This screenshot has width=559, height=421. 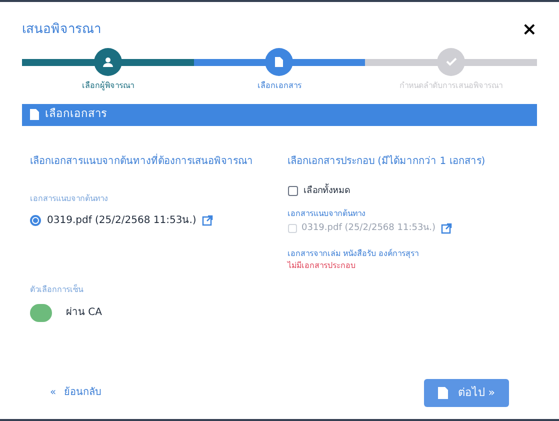 I want to click on section-heading: เลือกเอกสารแนบจากต้นทางที่ต้องการเสนอพิจารณา, so click(x=142, y=161).